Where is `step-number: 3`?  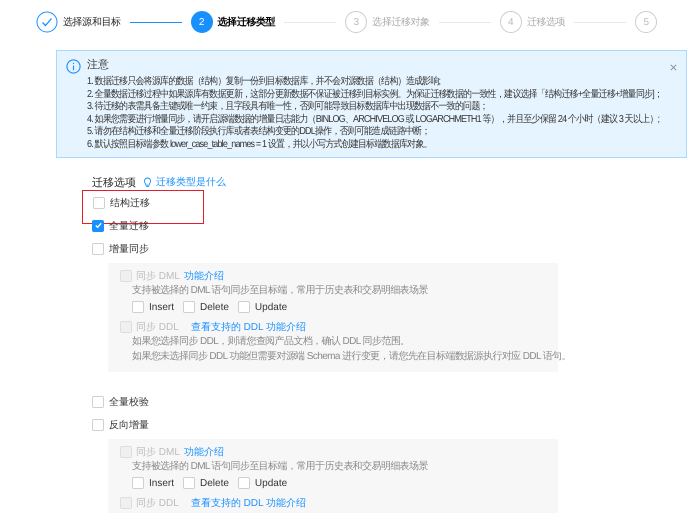 step-number: 3 is located at coordinates (356, 22).